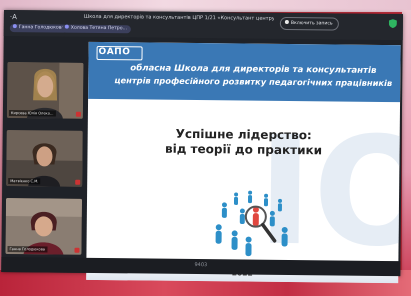 This screenshot has width=411, height=296. I want to click on participant-name: Матвiєнко С.М., so click(24, 181).